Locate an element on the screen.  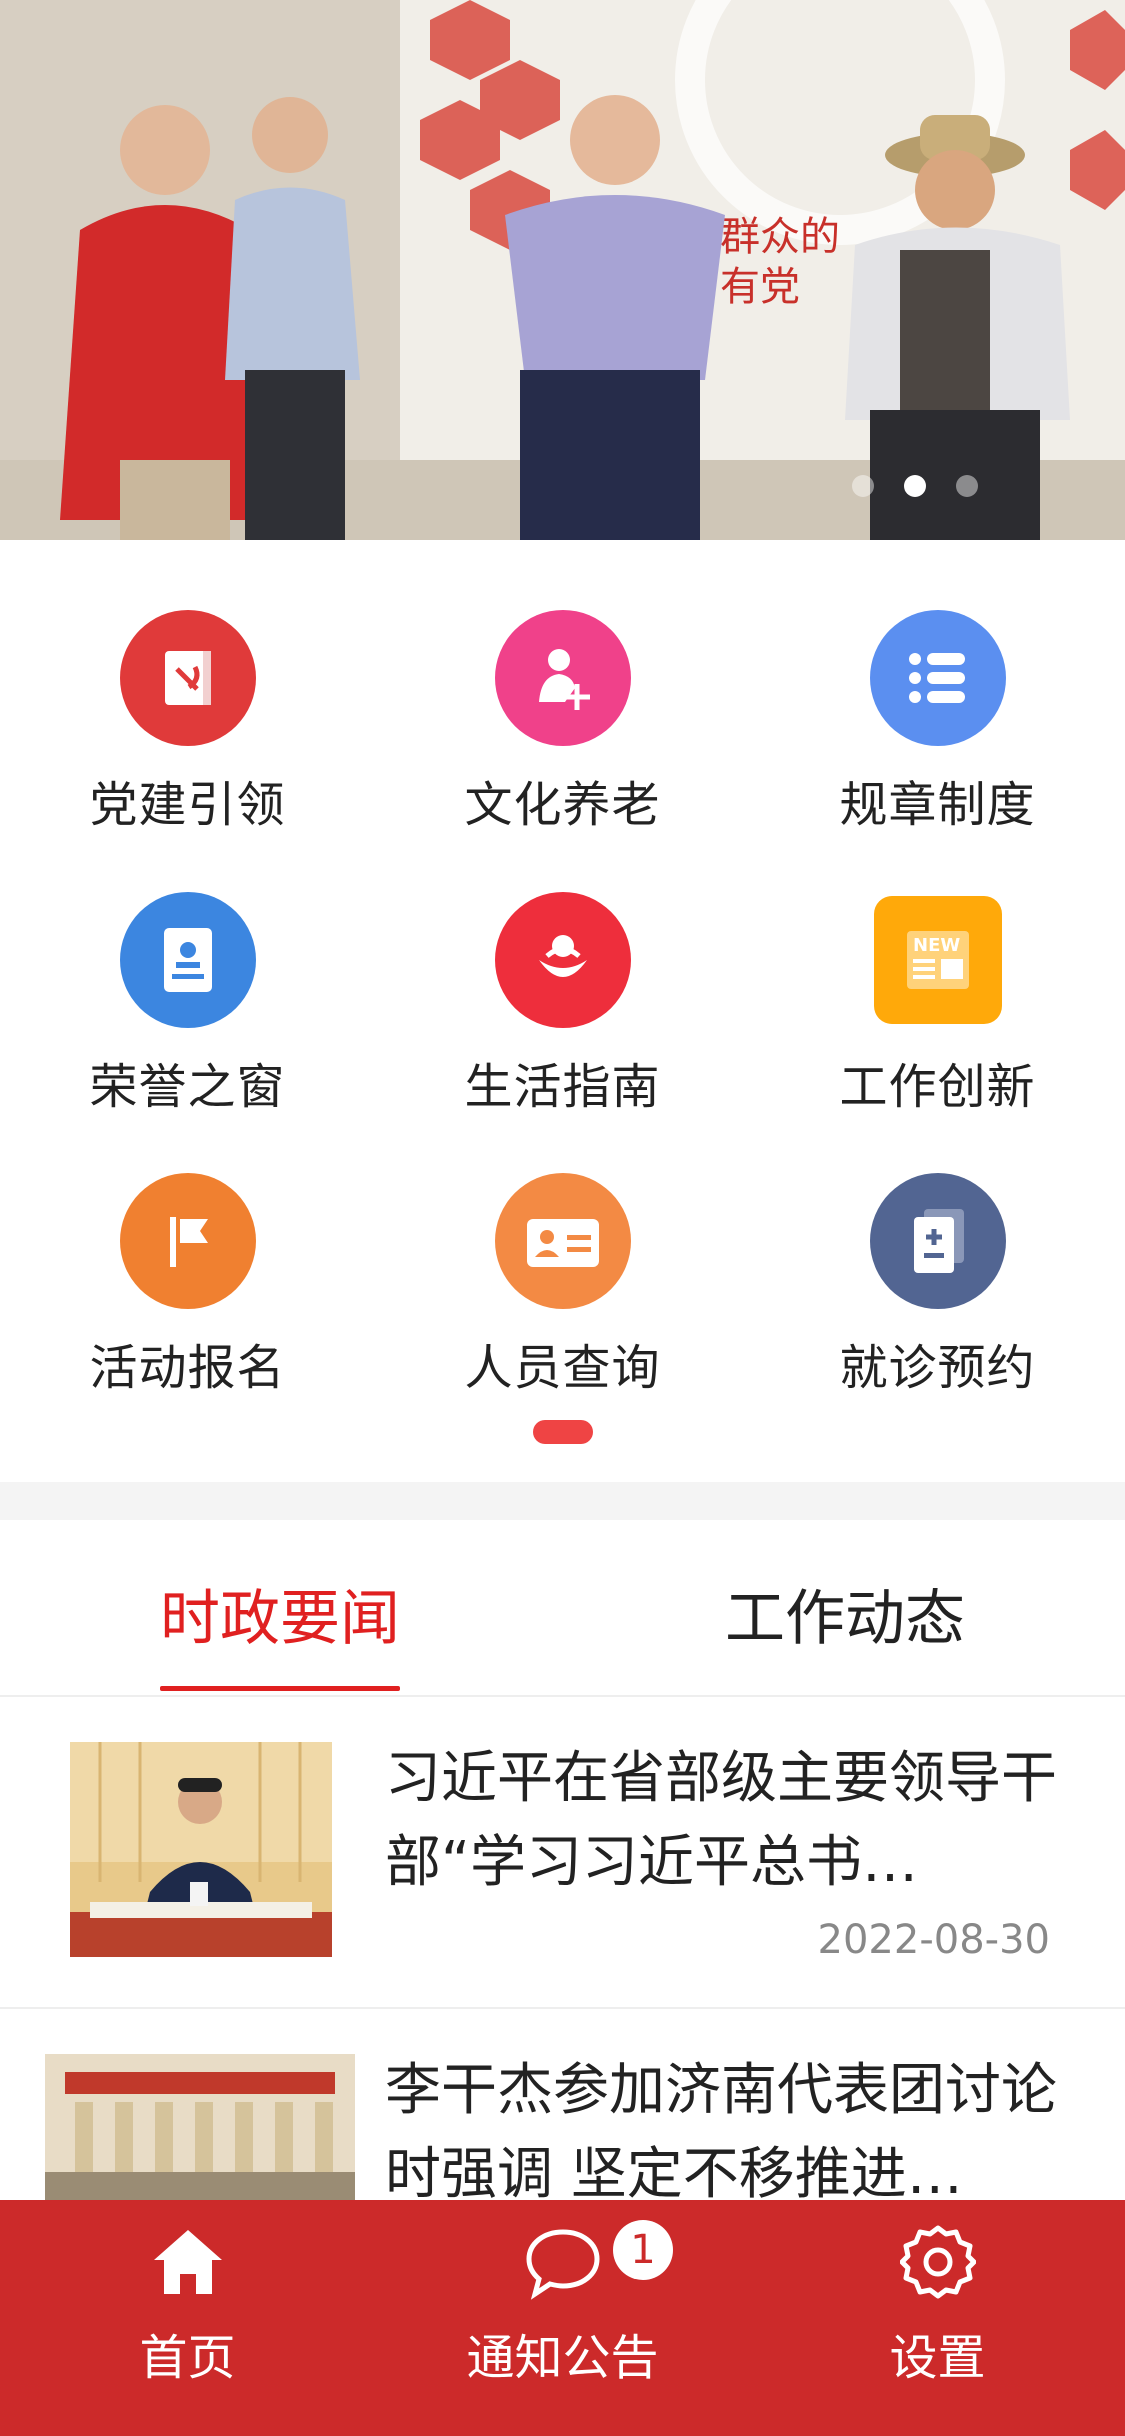
grid-item-honor: 荣誉之窗 is located at coordinates (187, 1002).